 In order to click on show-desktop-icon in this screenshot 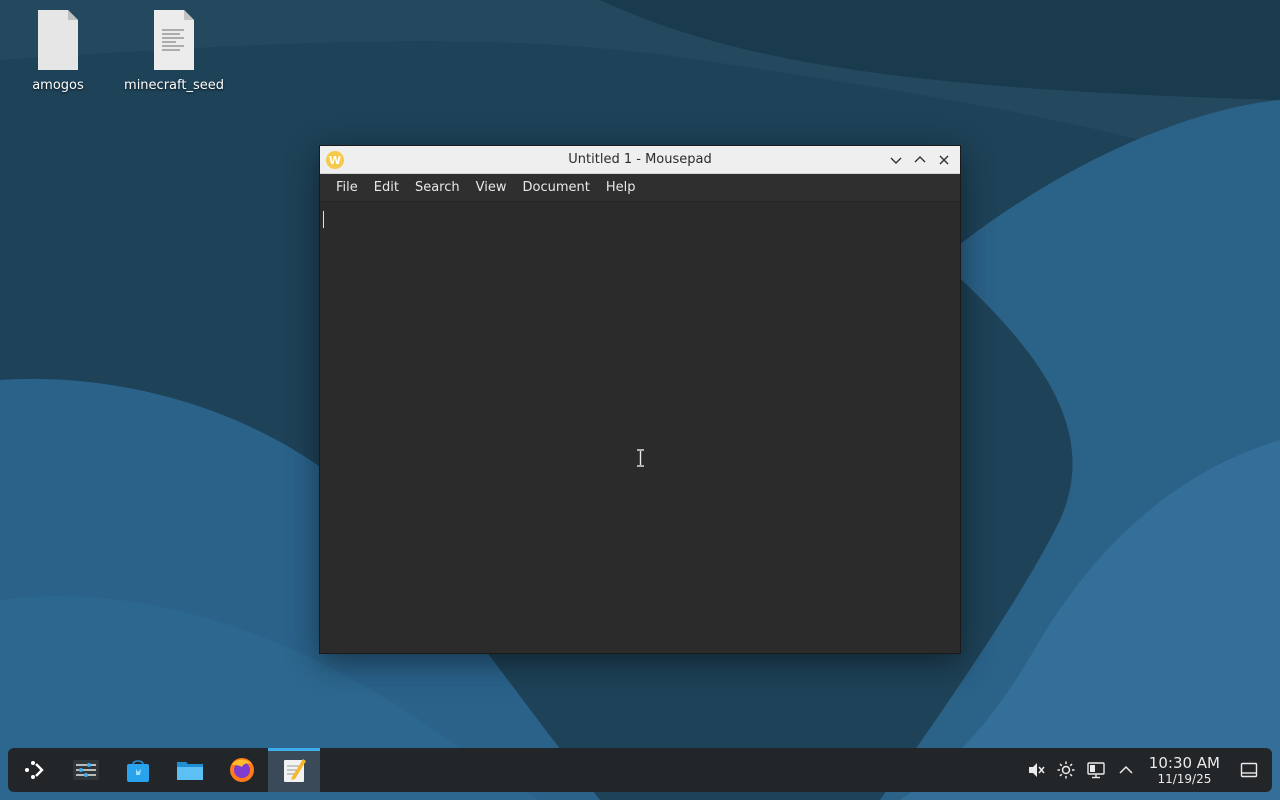, I will do `click(1249, 770)`.